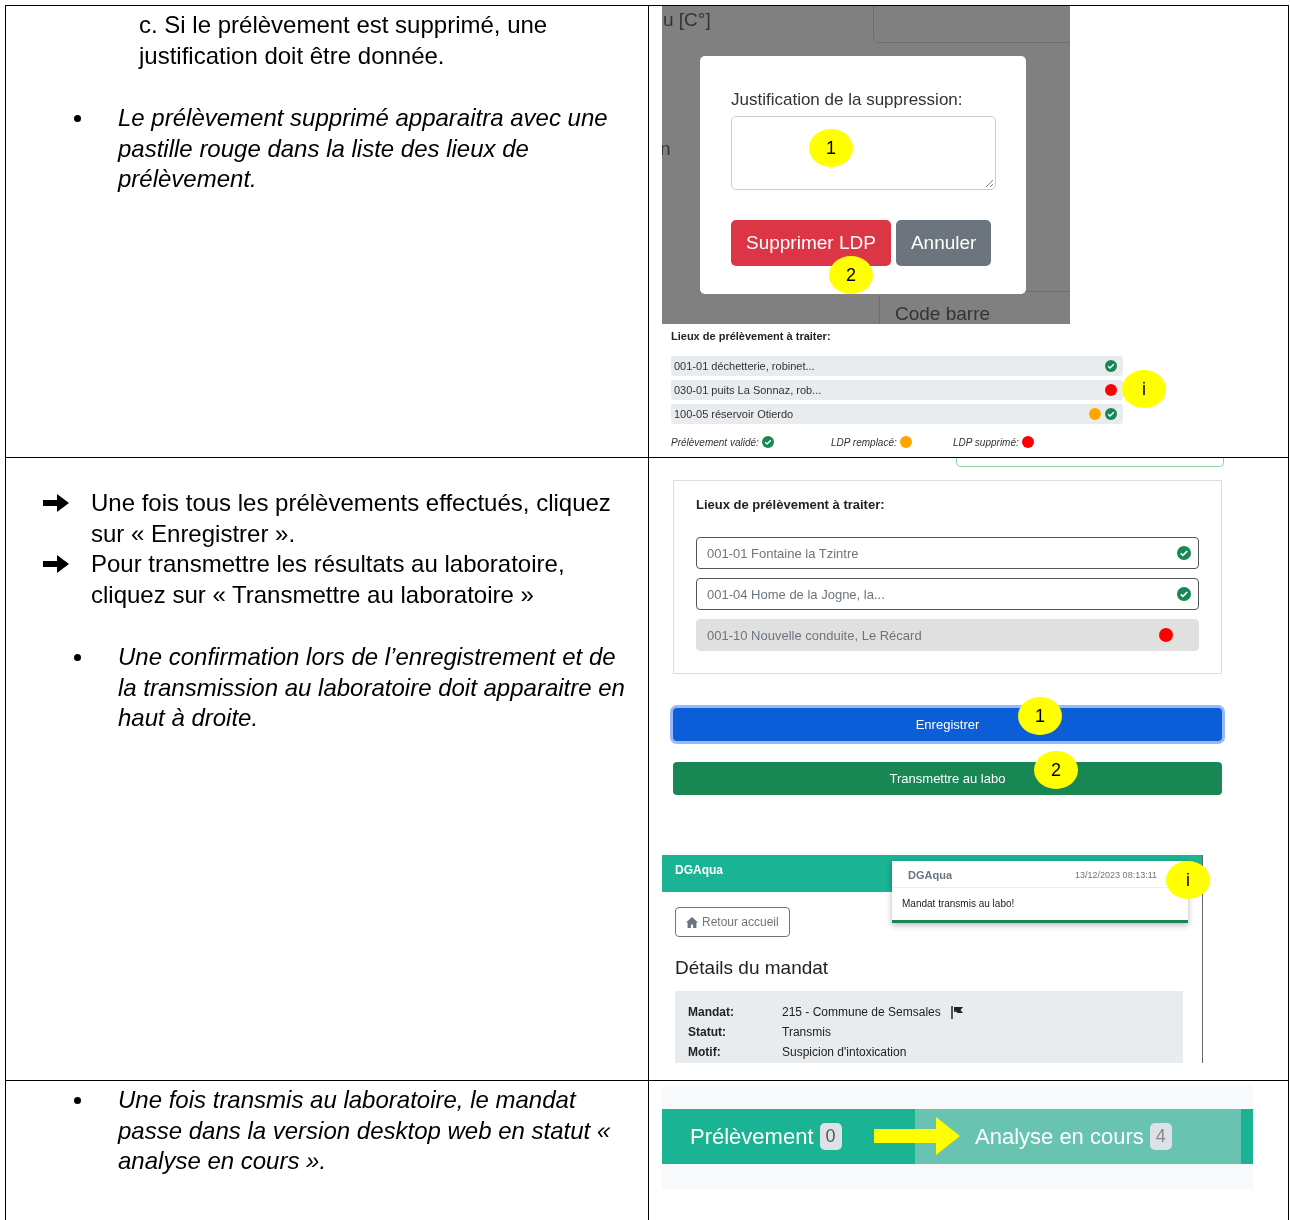 Image resolution: width=1290 pixels, height=1220 pixels. Describe the element at coordinates (699, 870) in the screenshot. I see `app-brand: DGAqua` at that location.